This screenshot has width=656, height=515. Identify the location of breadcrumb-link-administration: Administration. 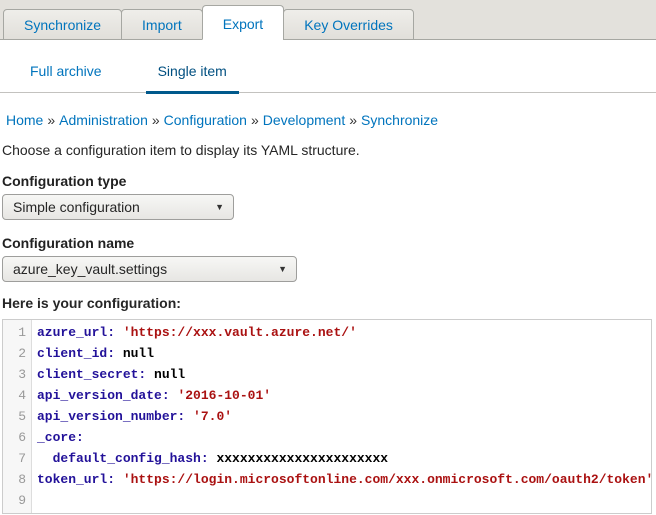
(103, 120).